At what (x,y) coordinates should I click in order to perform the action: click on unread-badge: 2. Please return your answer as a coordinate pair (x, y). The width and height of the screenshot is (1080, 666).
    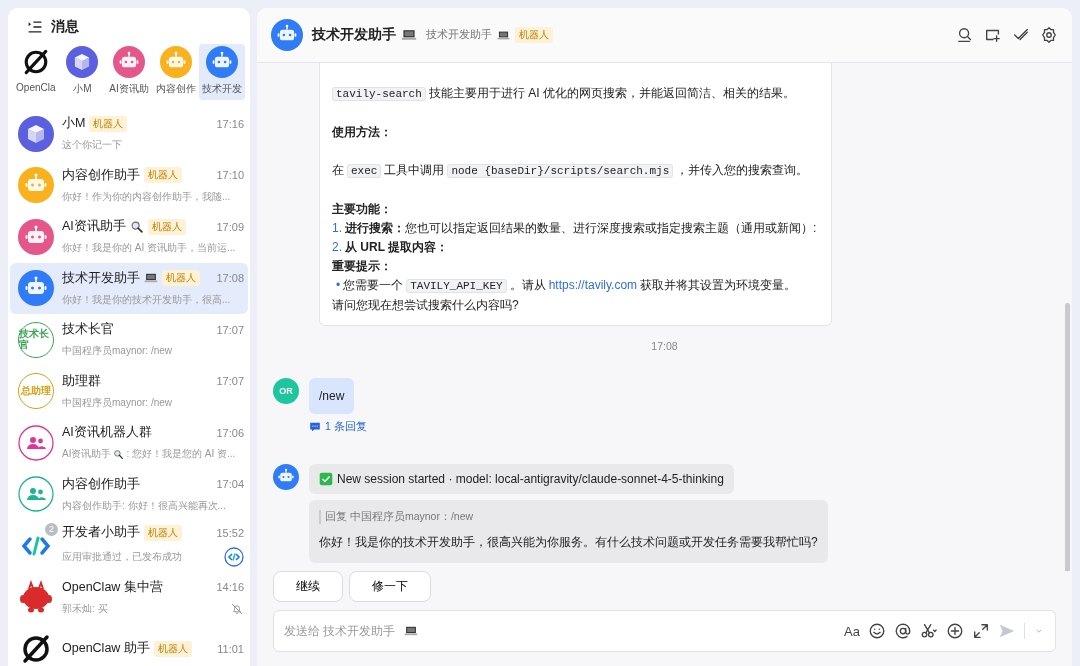
    Looking at the image, I should click on (51, 529).